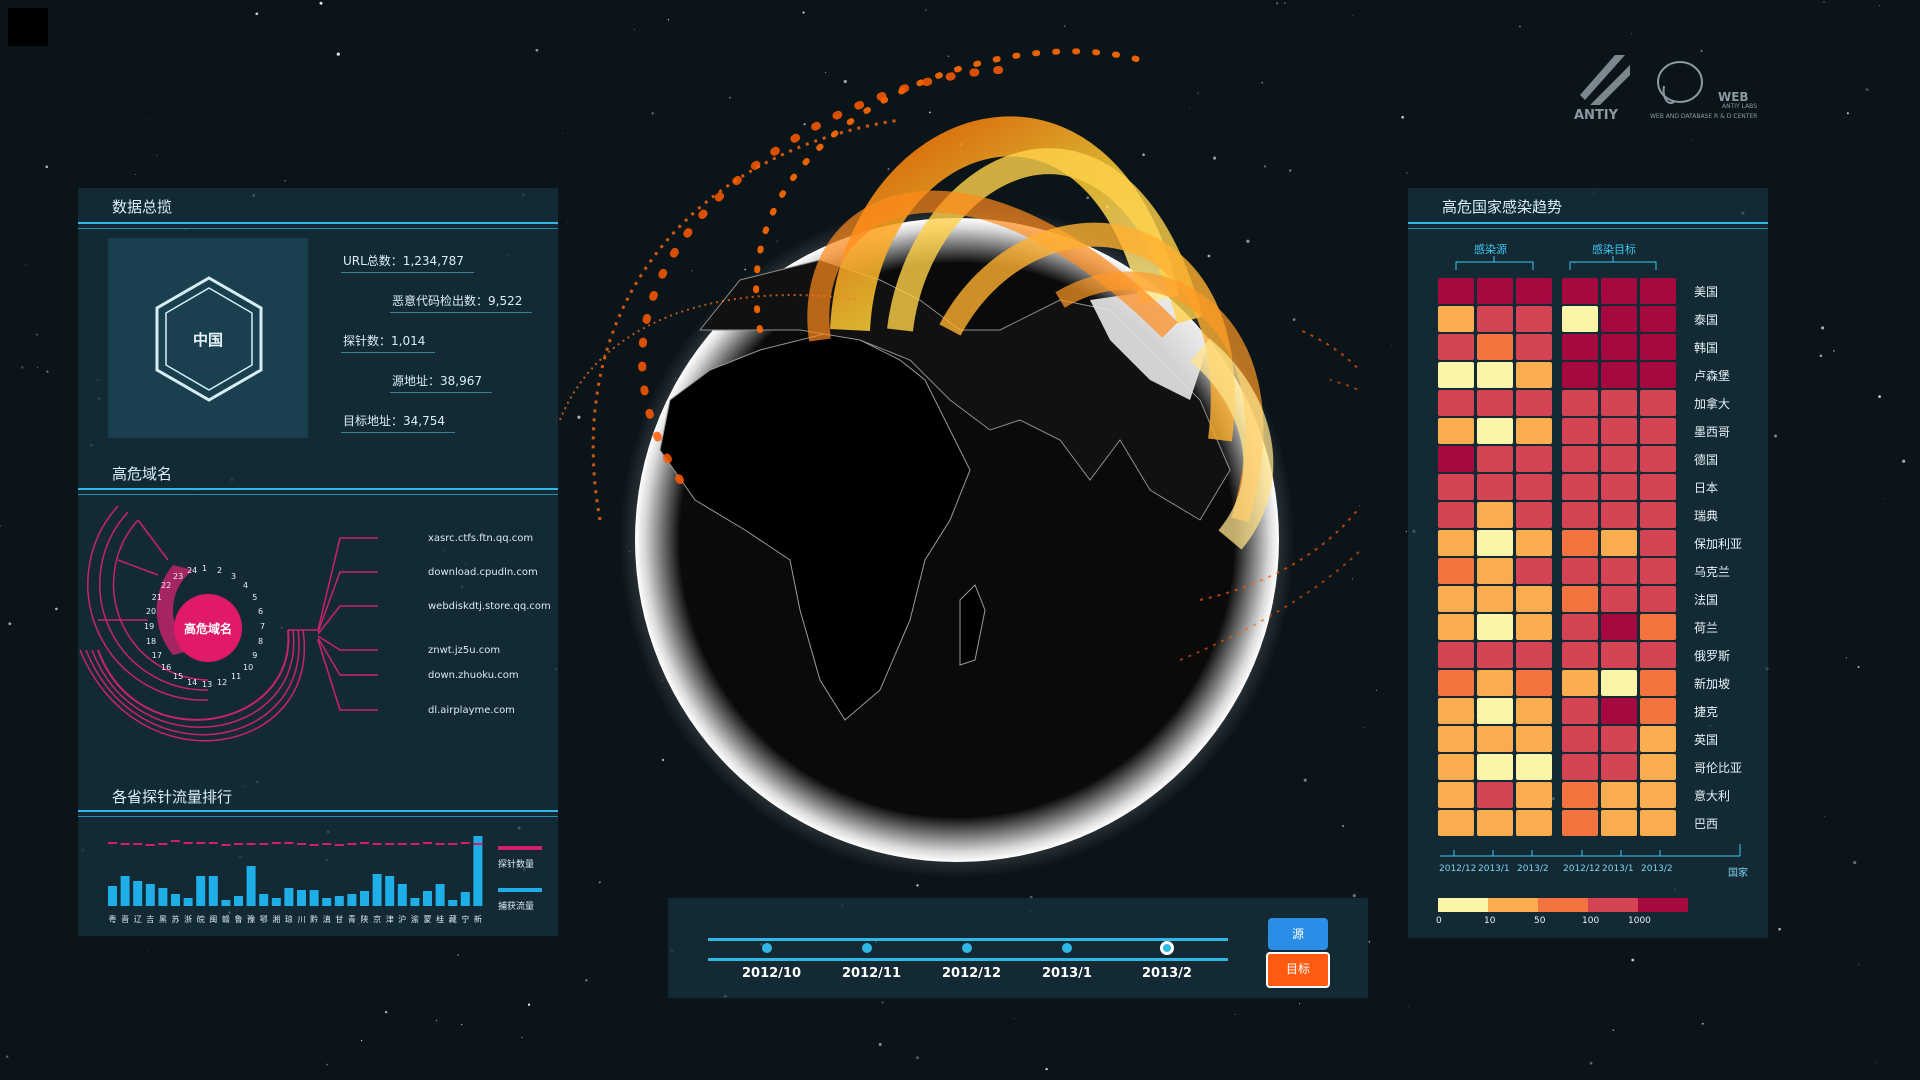  What do you see at coordinates (464, 650) in the screenshot?
I see `domain-link: znwt.jz5u.com` at bounding box center [464, 650].